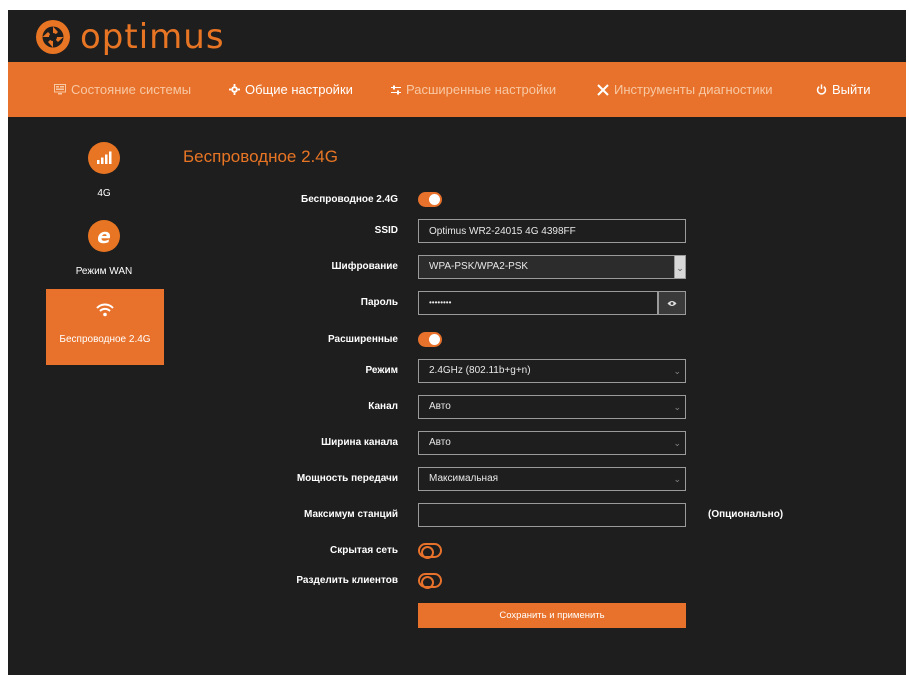  I want to click on bandwidth-label: Ширина канала, so click(359, 442).